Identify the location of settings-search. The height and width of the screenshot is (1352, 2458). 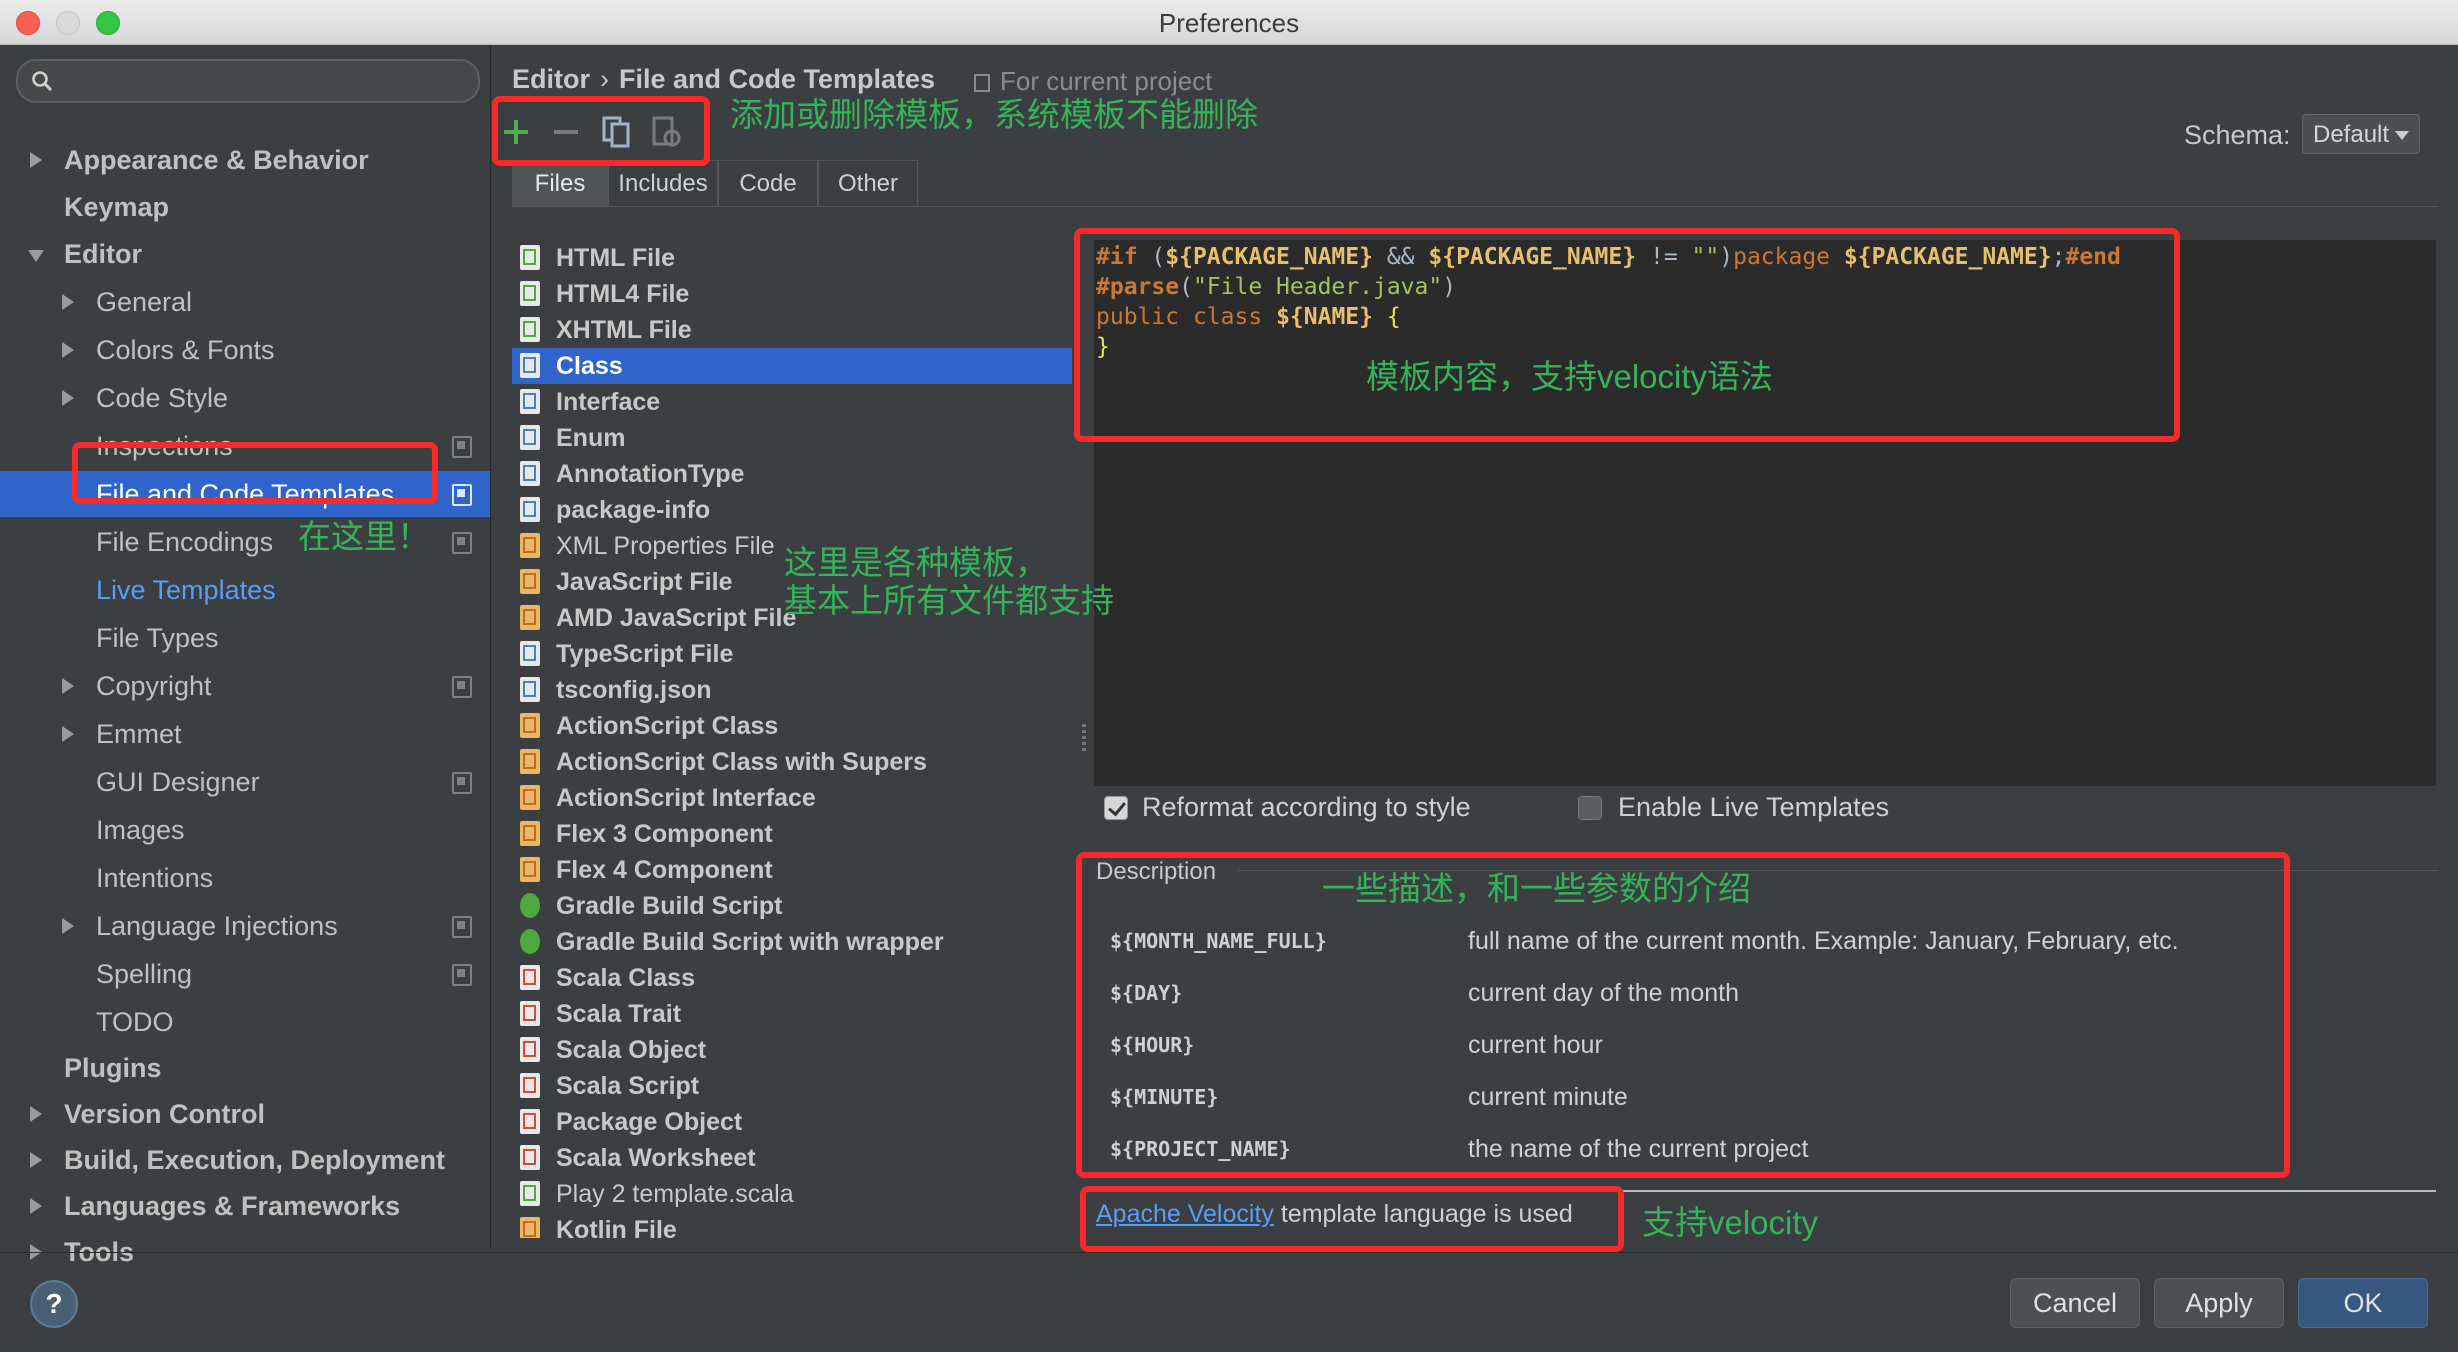
(248, 81).